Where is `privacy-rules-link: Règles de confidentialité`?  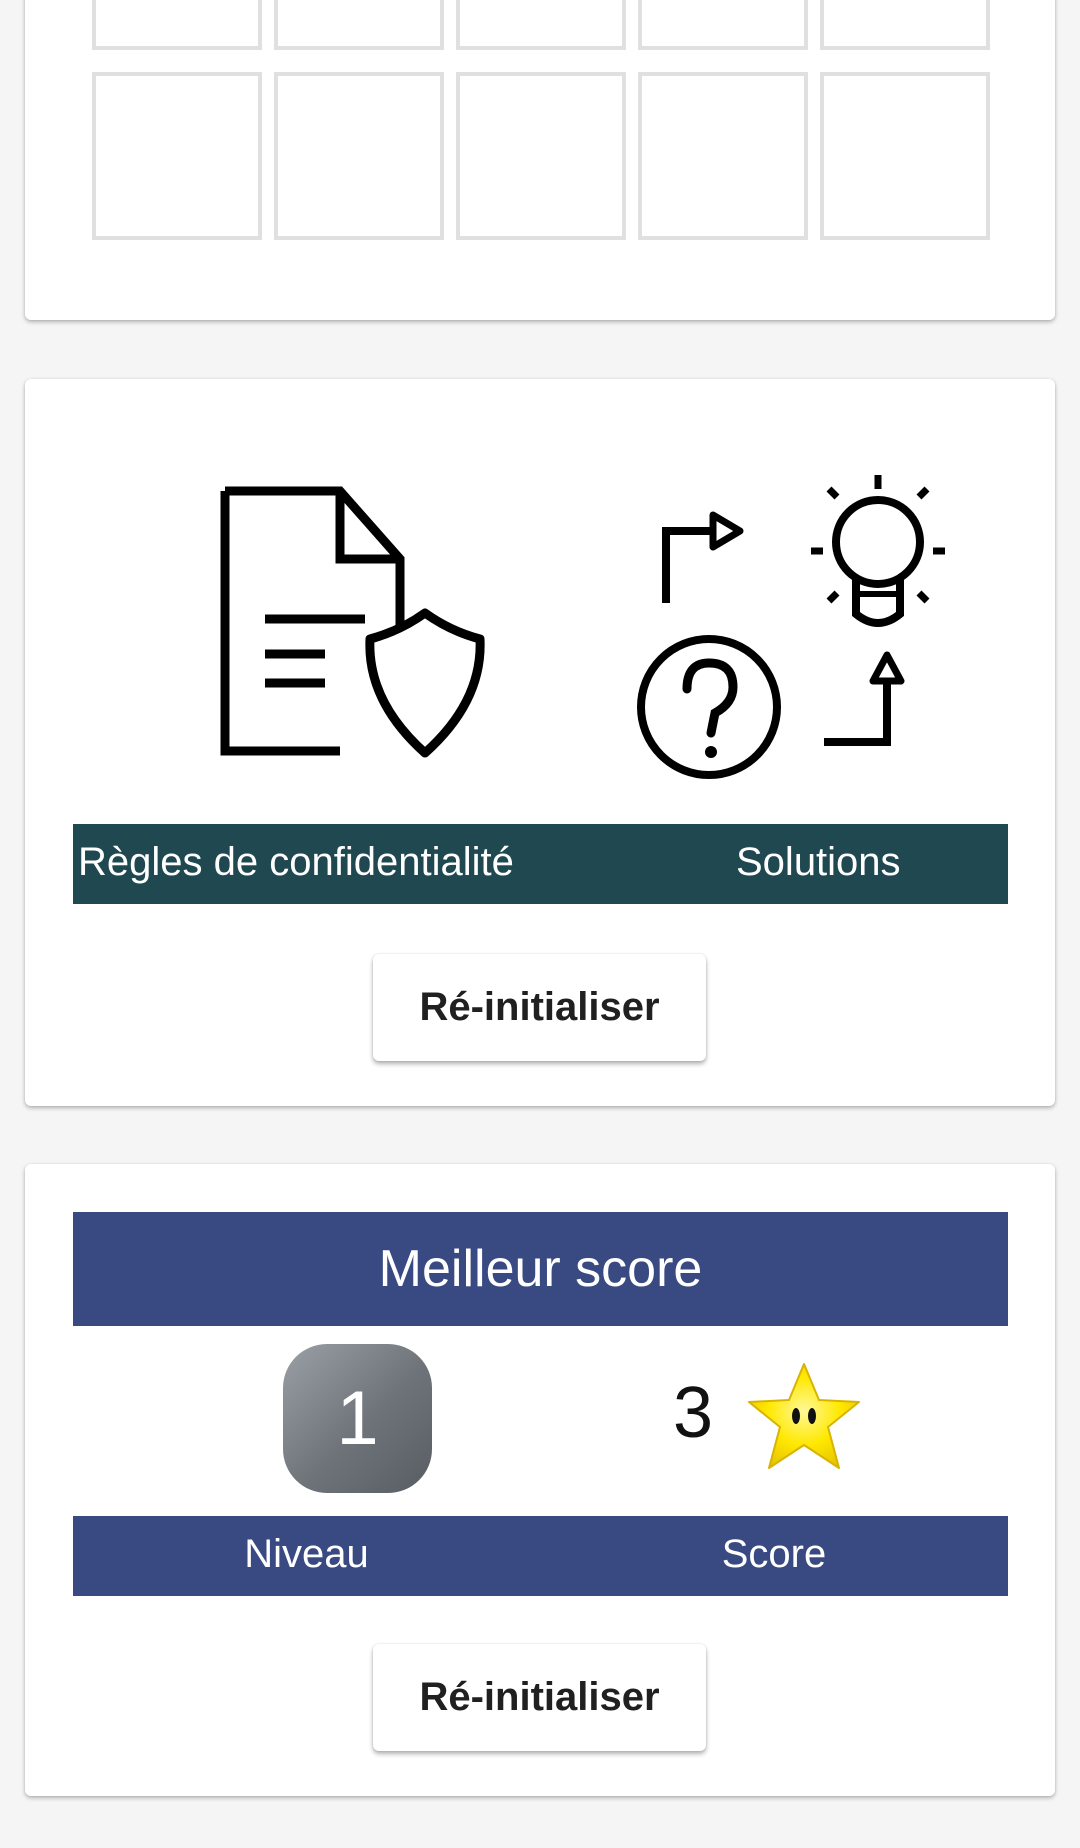
privacy-rules-link: Règles de confidentialité is located at coordinates (296, 862).